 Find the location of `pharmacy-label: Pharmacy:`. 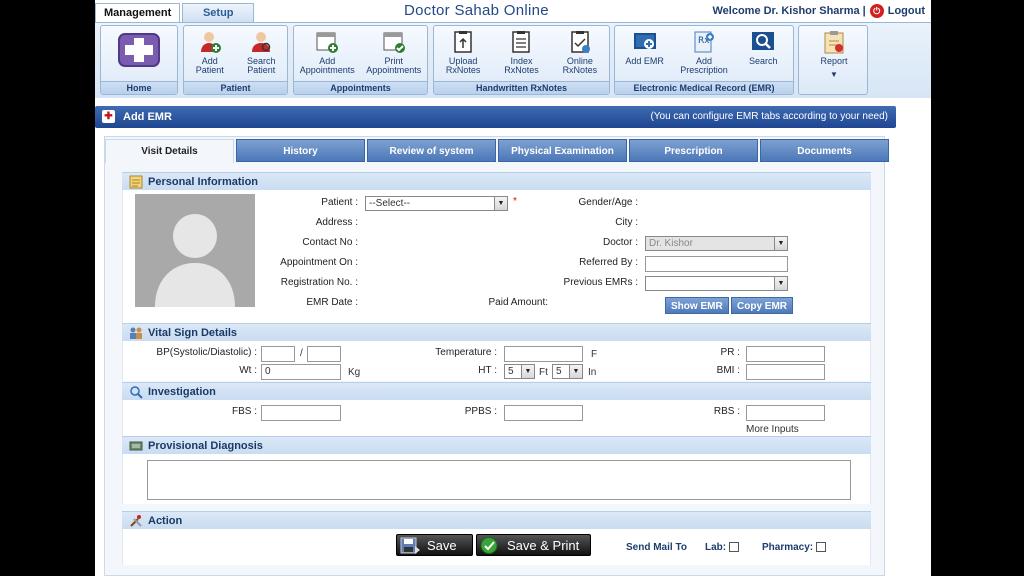

pharmacy-label: Pharmacy: is located at coordinates (794, 547).